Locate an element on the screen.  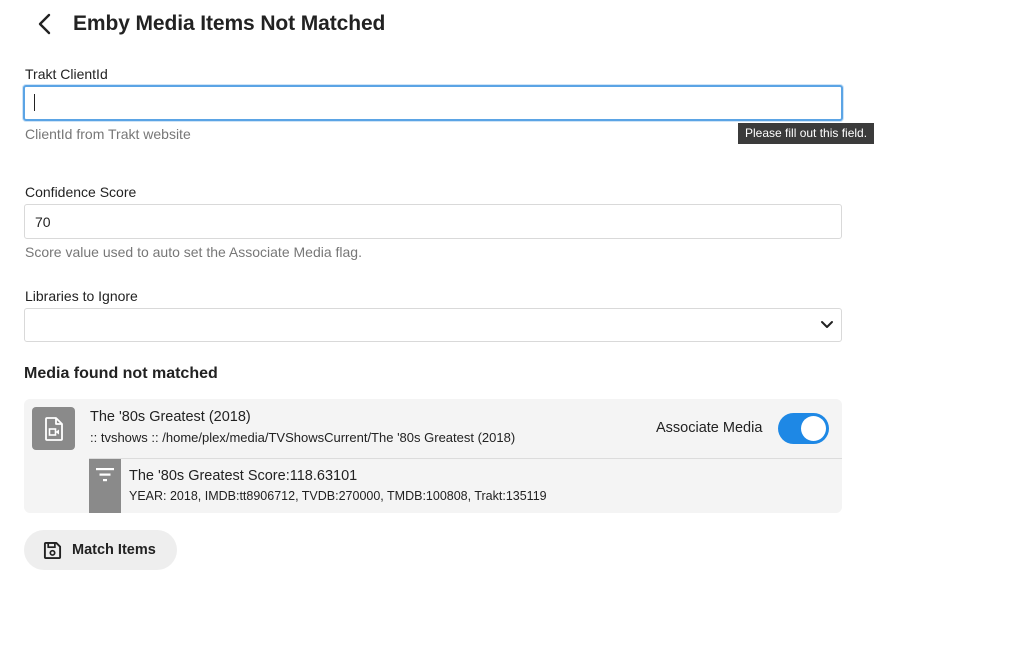
confidence-score-label: Confidence Score is located at coordinates (81, 192).